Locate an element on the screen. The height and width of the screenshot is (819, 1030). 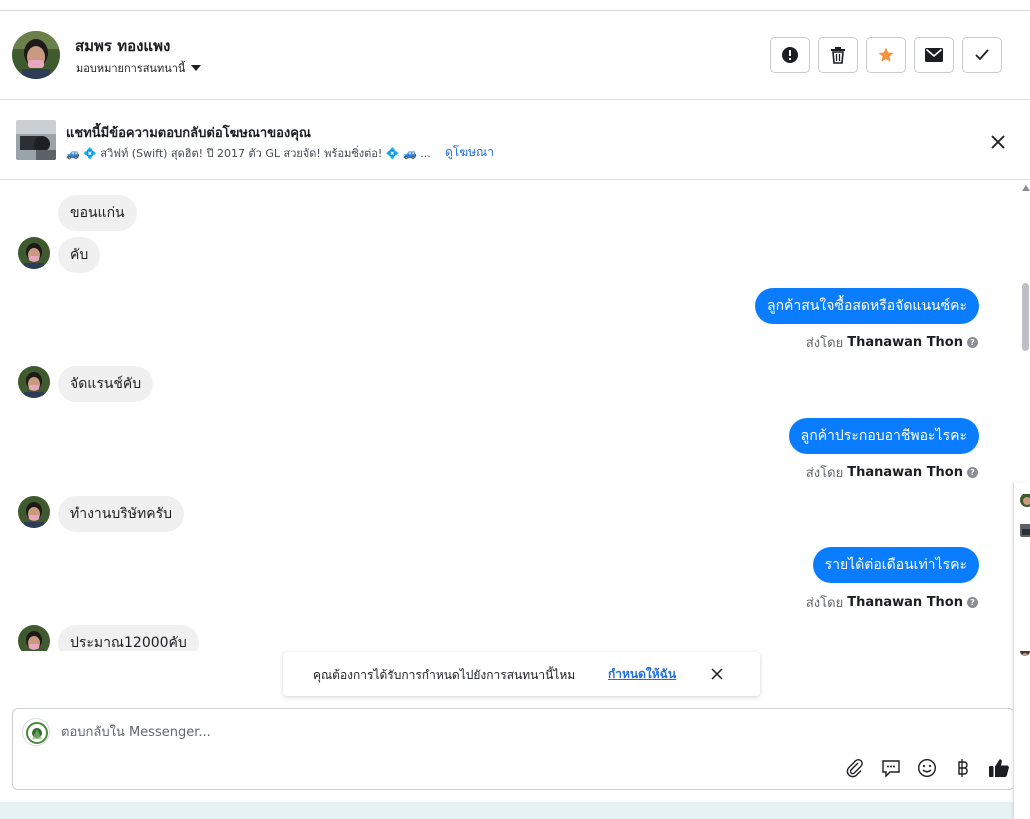
request-payment-button is located at coordinates (963, 768).